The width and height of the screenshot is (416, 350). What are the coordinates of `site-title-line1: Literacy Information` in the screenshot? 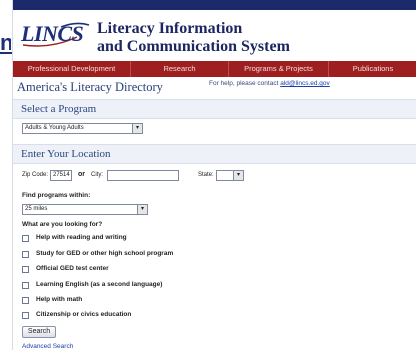 It's located at (170, 28).